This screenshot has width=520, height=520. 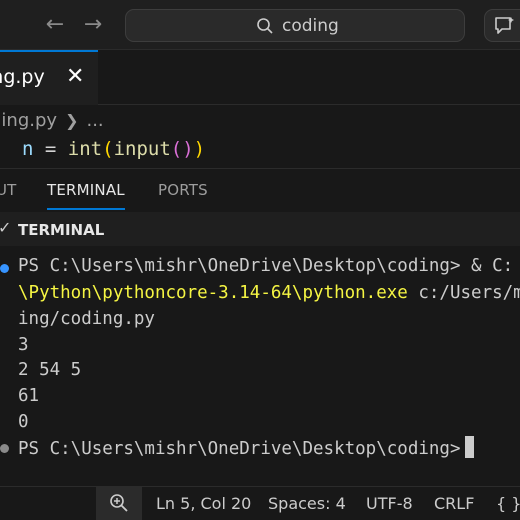 What do you see at coordinates (260, 503) in the screenshot?
I see `status-bar: Ln 5, Col 20 Spaces: 4 UTF-8 CRLF { }` at bounding box center [260, 503].